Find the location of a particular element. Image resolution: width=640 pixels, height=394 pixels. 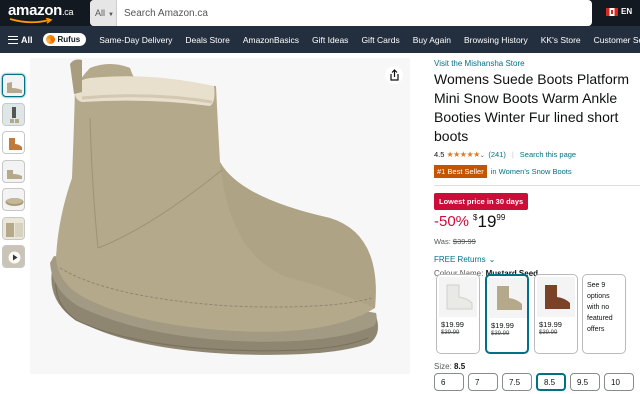

swatch-mustard-seed: $19.99 $39.99 is located at coordinates (507, 314).